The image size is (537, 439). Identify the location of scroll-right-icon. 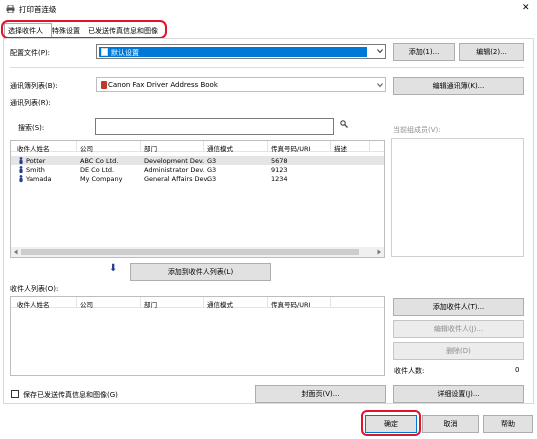
(379, 252).